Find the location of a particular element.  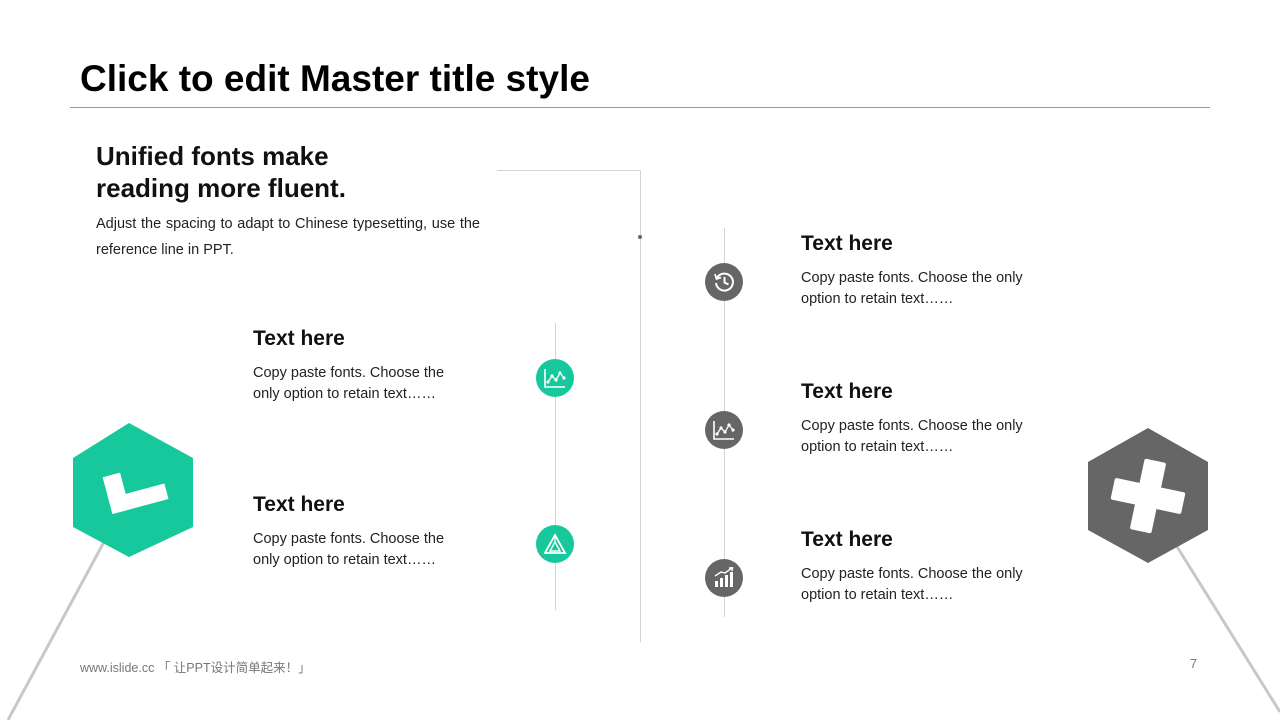

right-item-2-icon-circle is located at coordinates (724, 430).